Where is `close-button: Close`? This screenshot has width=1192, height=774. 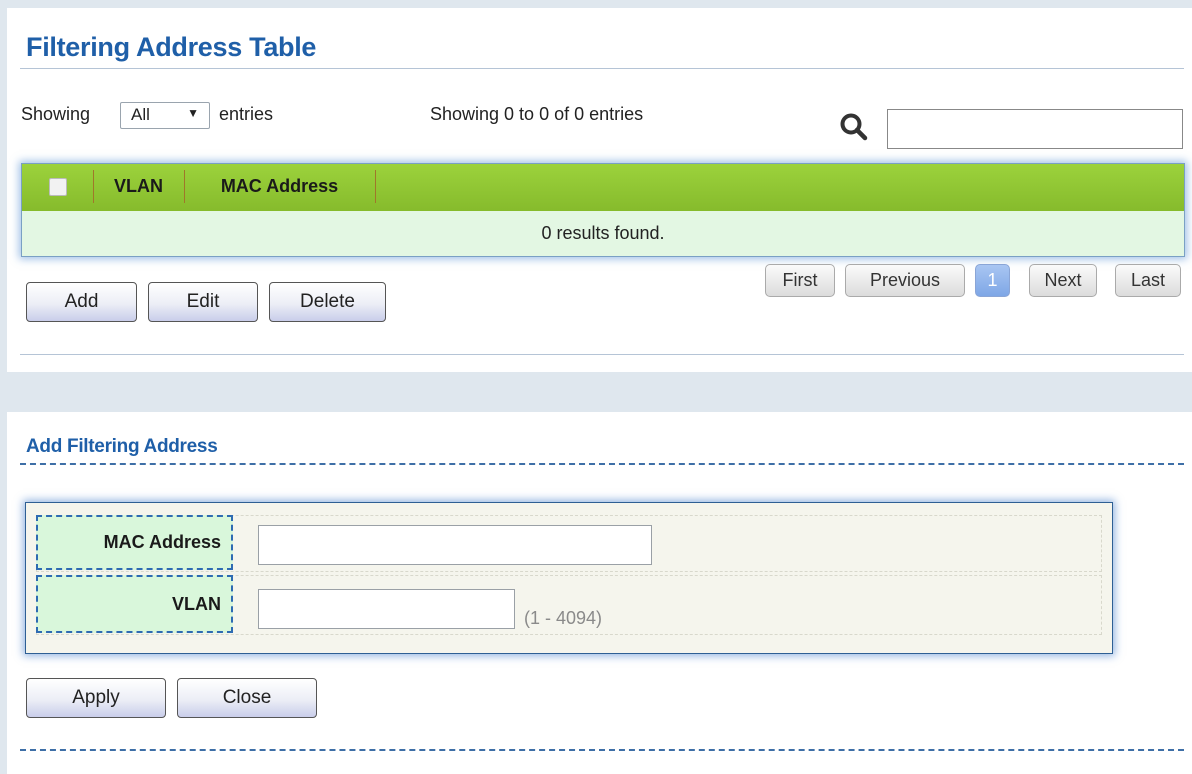 close-button: Close is located at coordinates (247, 698).